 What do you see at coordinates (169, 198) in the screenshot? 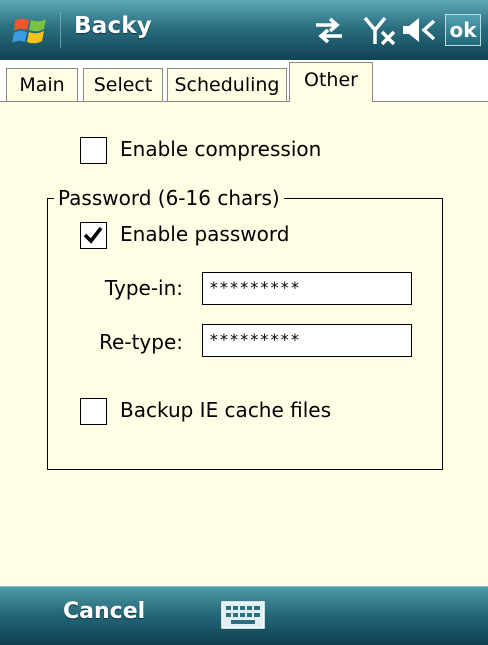
I see `password-group-legend: Password (6-16 chars)` at bounding box center [169, 198].